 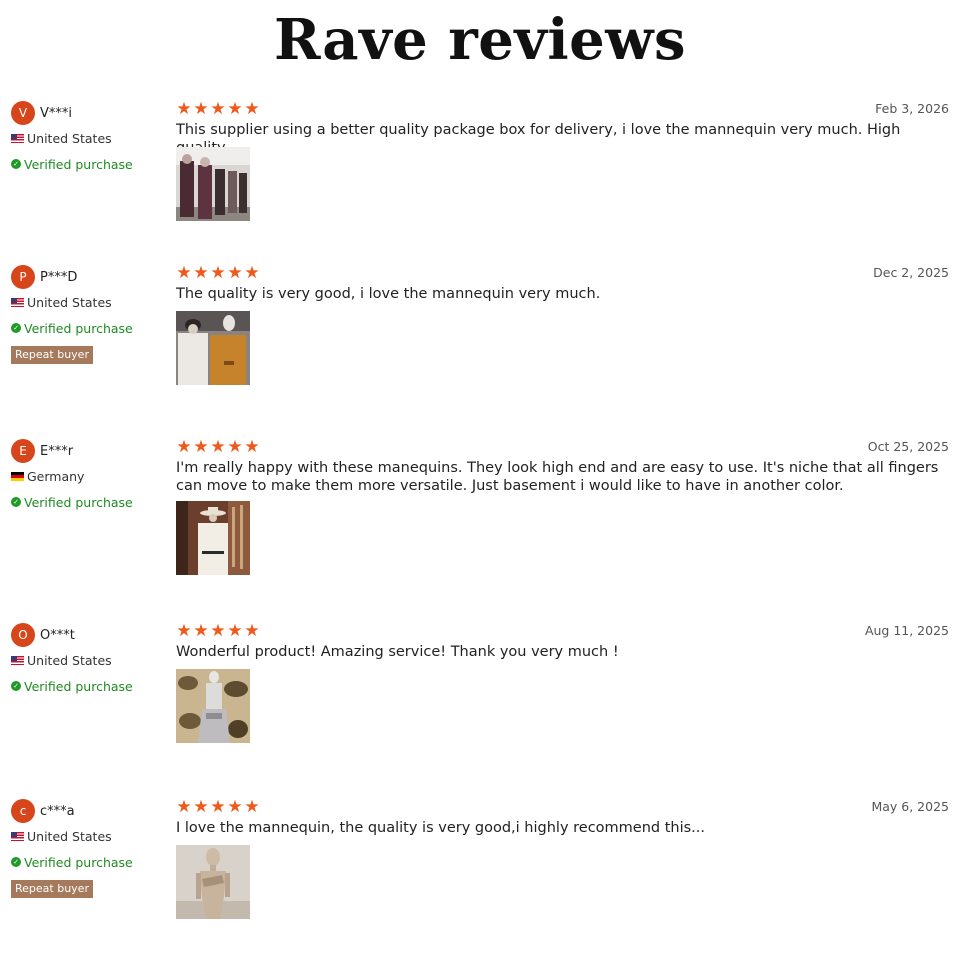 What do you see at coordinates (23, 635) in the screenshot?
I see `avatar: O` at bounding box center [23, 635].